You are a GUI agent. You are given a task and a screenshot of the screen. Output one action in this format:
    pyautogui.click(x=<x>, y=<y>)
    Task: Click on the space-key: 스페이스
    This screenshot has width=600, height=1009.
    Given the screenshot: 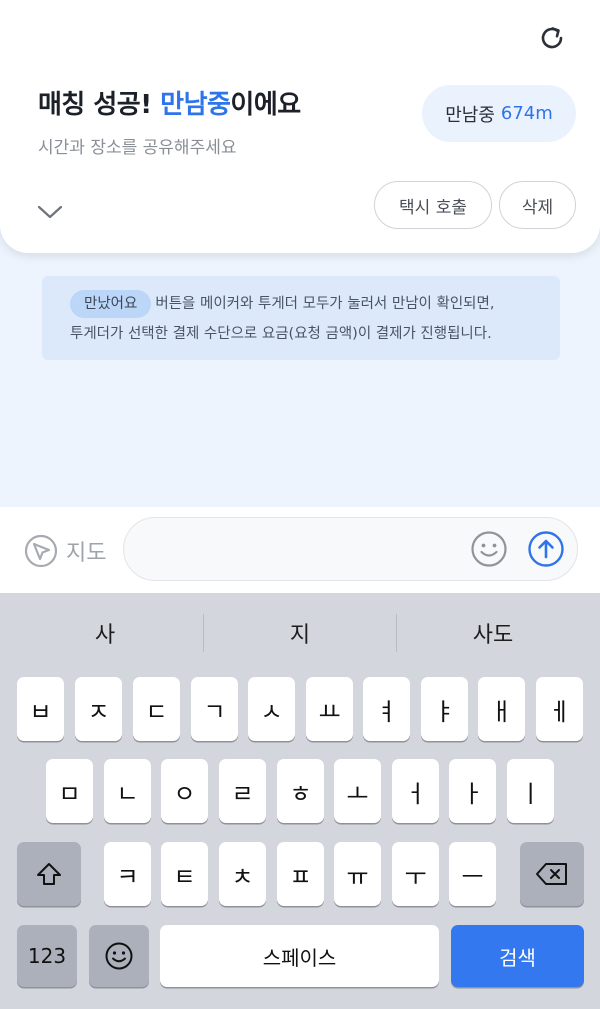 What is the action you would take?
    pyautogui.click(x=299, y=956)
    